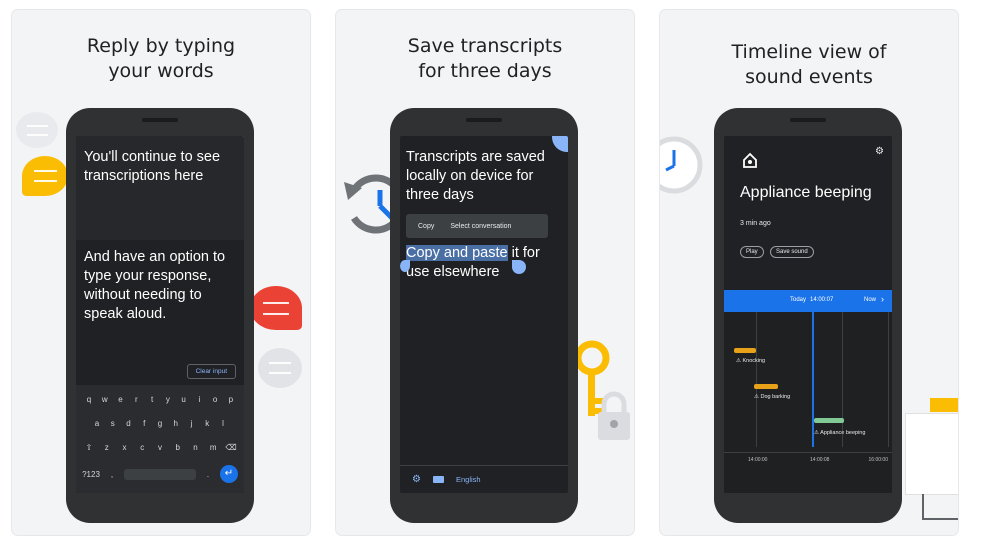 This screenshot has width=990, height=537. I want to click on symbols-key: ?123, so click(91, 474).